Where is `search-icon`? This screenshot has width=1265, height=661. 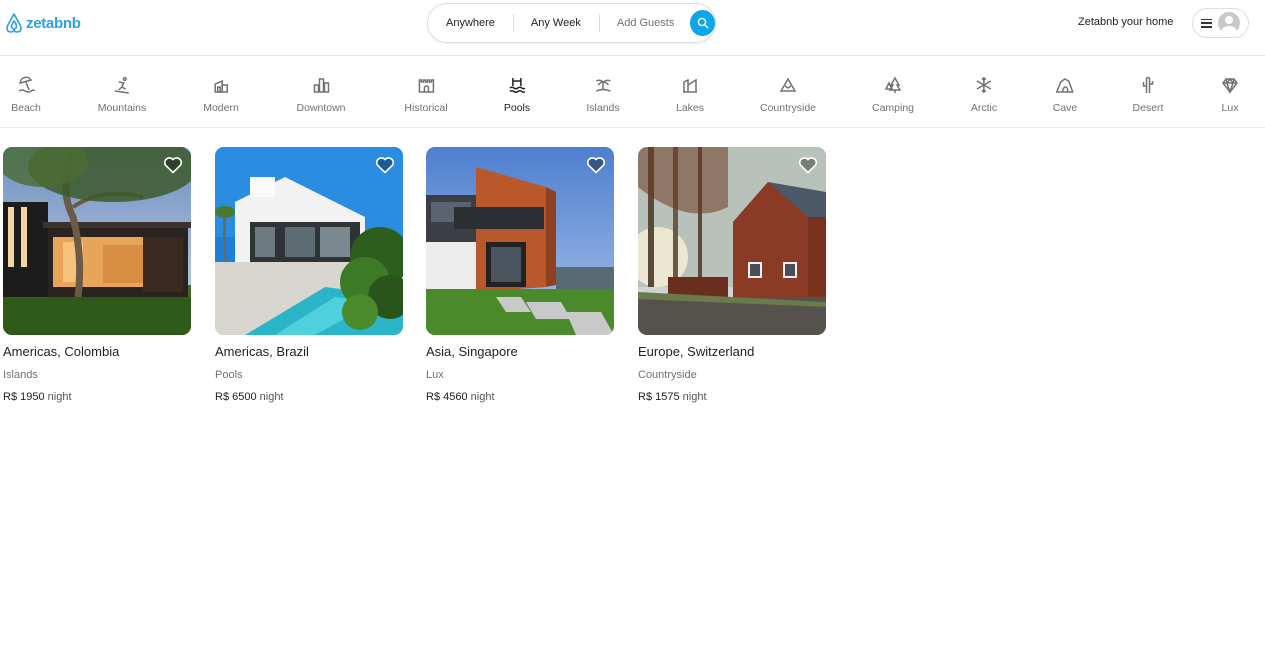
search-icon is located at coordinates (703, 23).